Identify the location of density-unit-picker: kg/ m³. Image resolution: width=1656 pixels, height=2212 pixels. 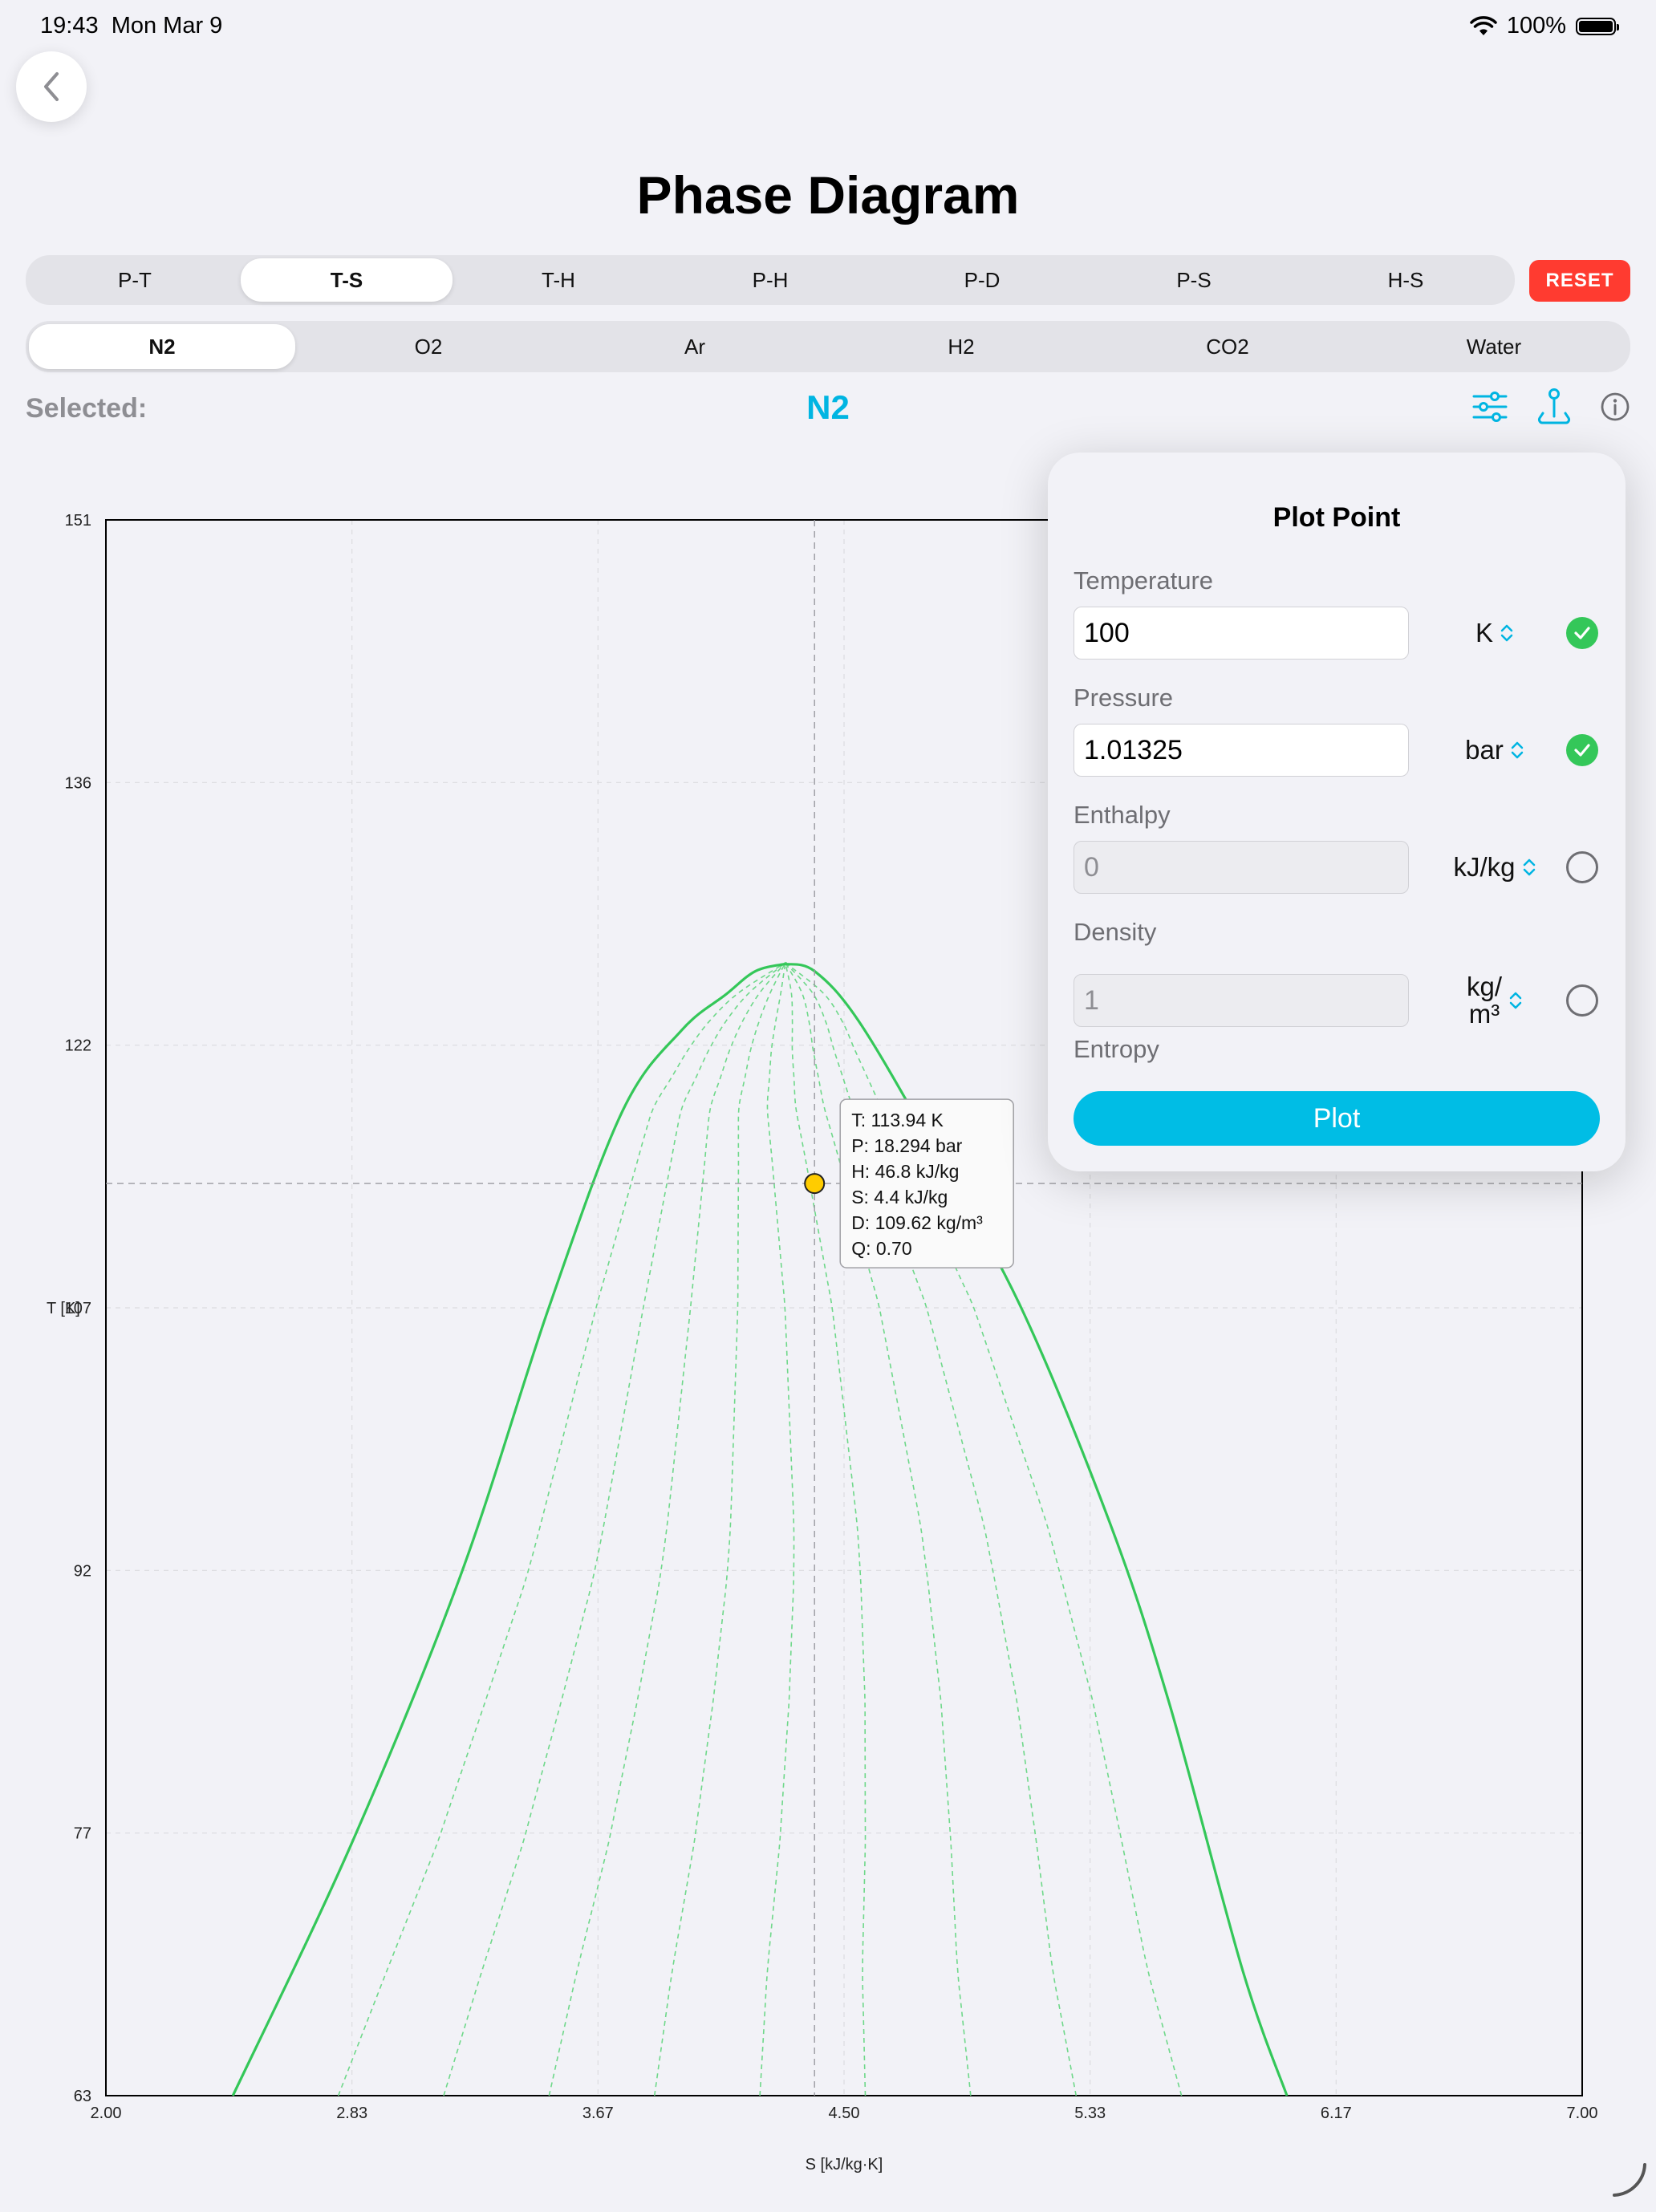
(1495, 1000).